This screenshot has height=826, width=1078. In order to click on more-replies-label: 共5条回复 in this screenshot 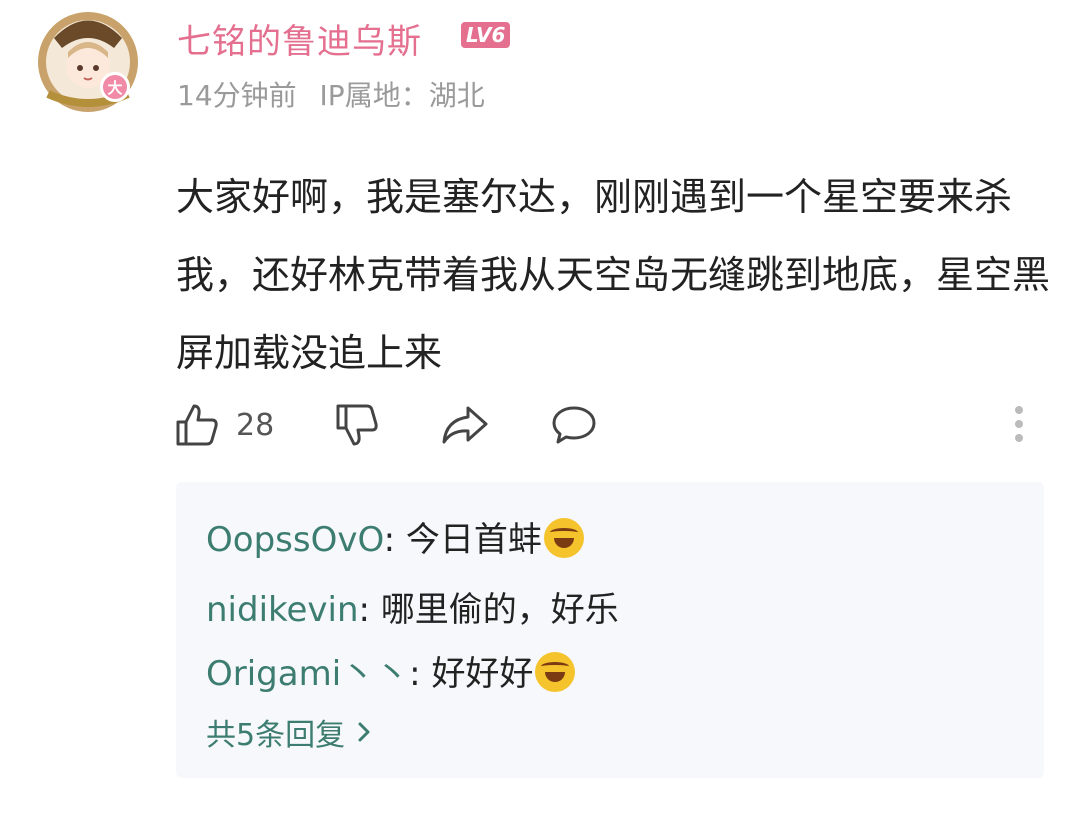, I will do `click(276, 735)`.